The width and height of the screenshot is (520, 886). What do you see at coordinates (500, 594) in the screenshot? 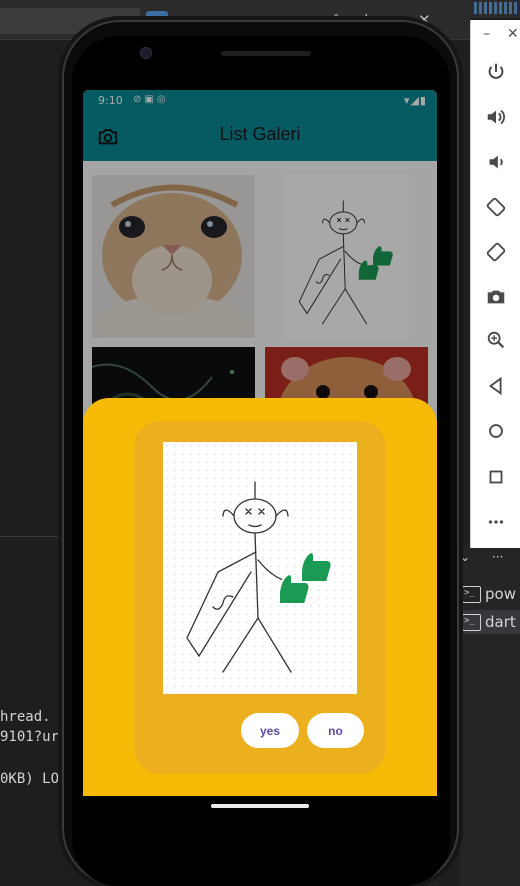
I see `terminal-tab-label: pow` at bounding box center [500, 594].